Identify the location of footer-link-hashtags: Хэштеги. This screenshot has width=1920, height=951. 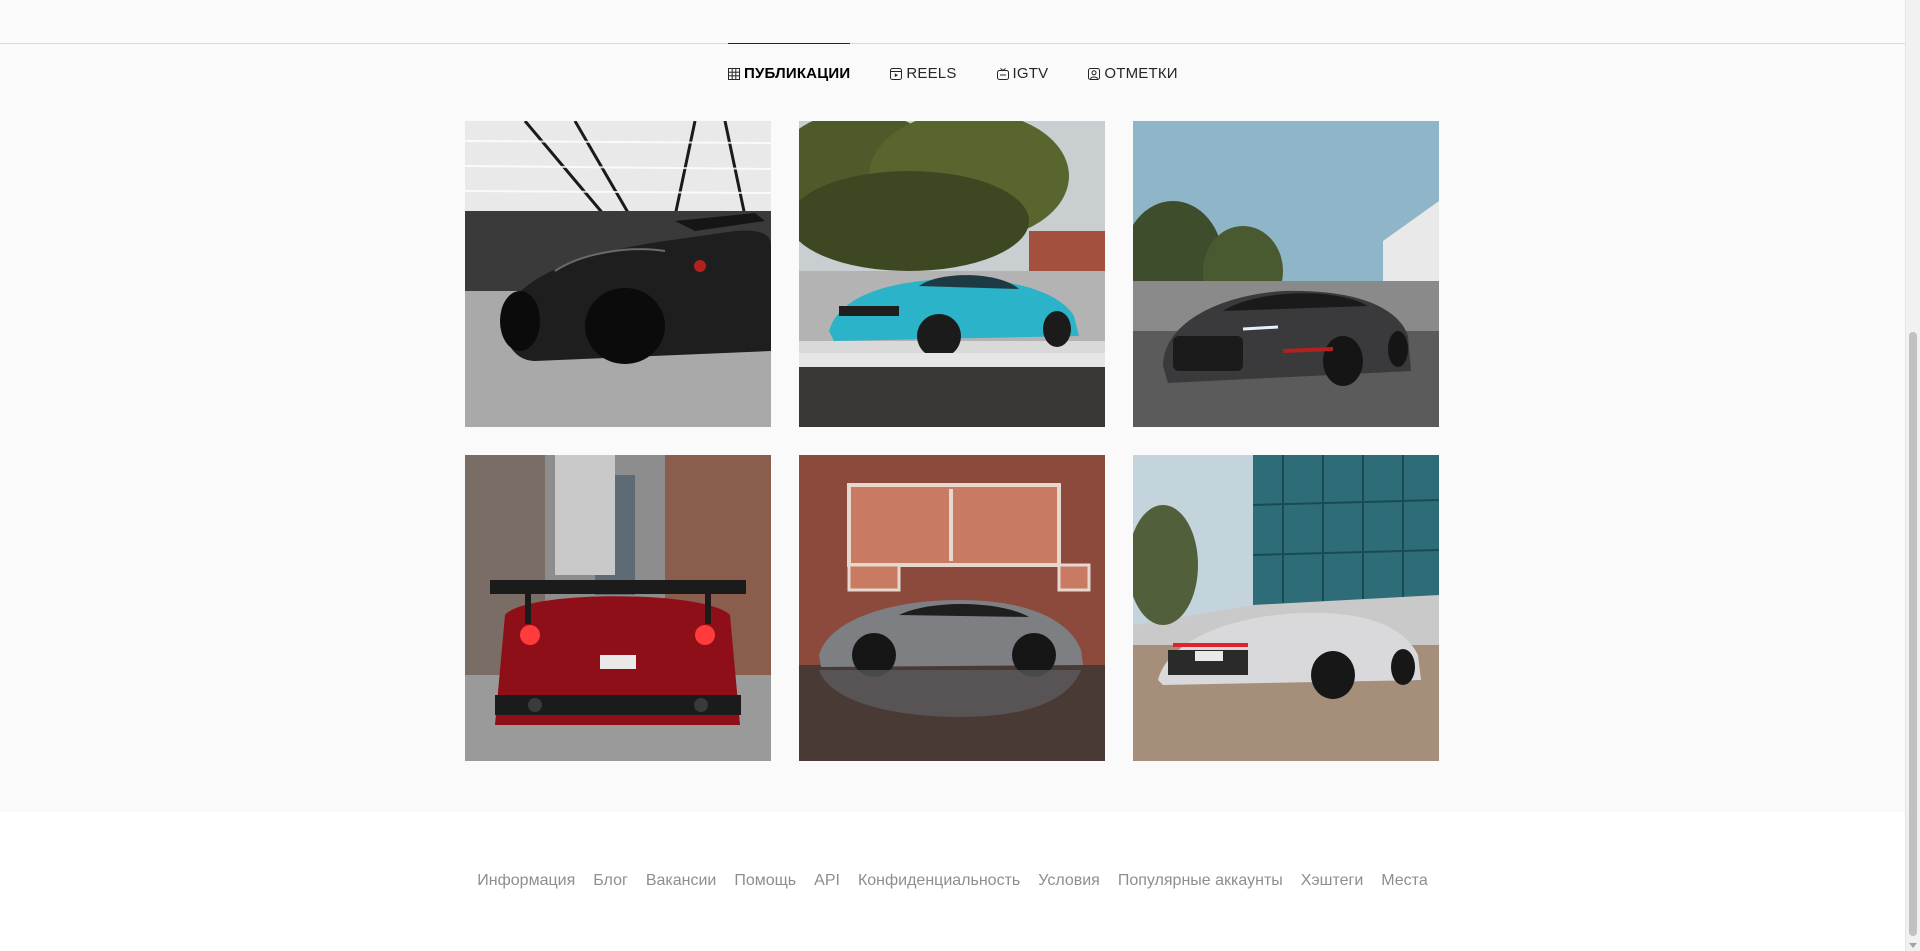
(1332, 881).